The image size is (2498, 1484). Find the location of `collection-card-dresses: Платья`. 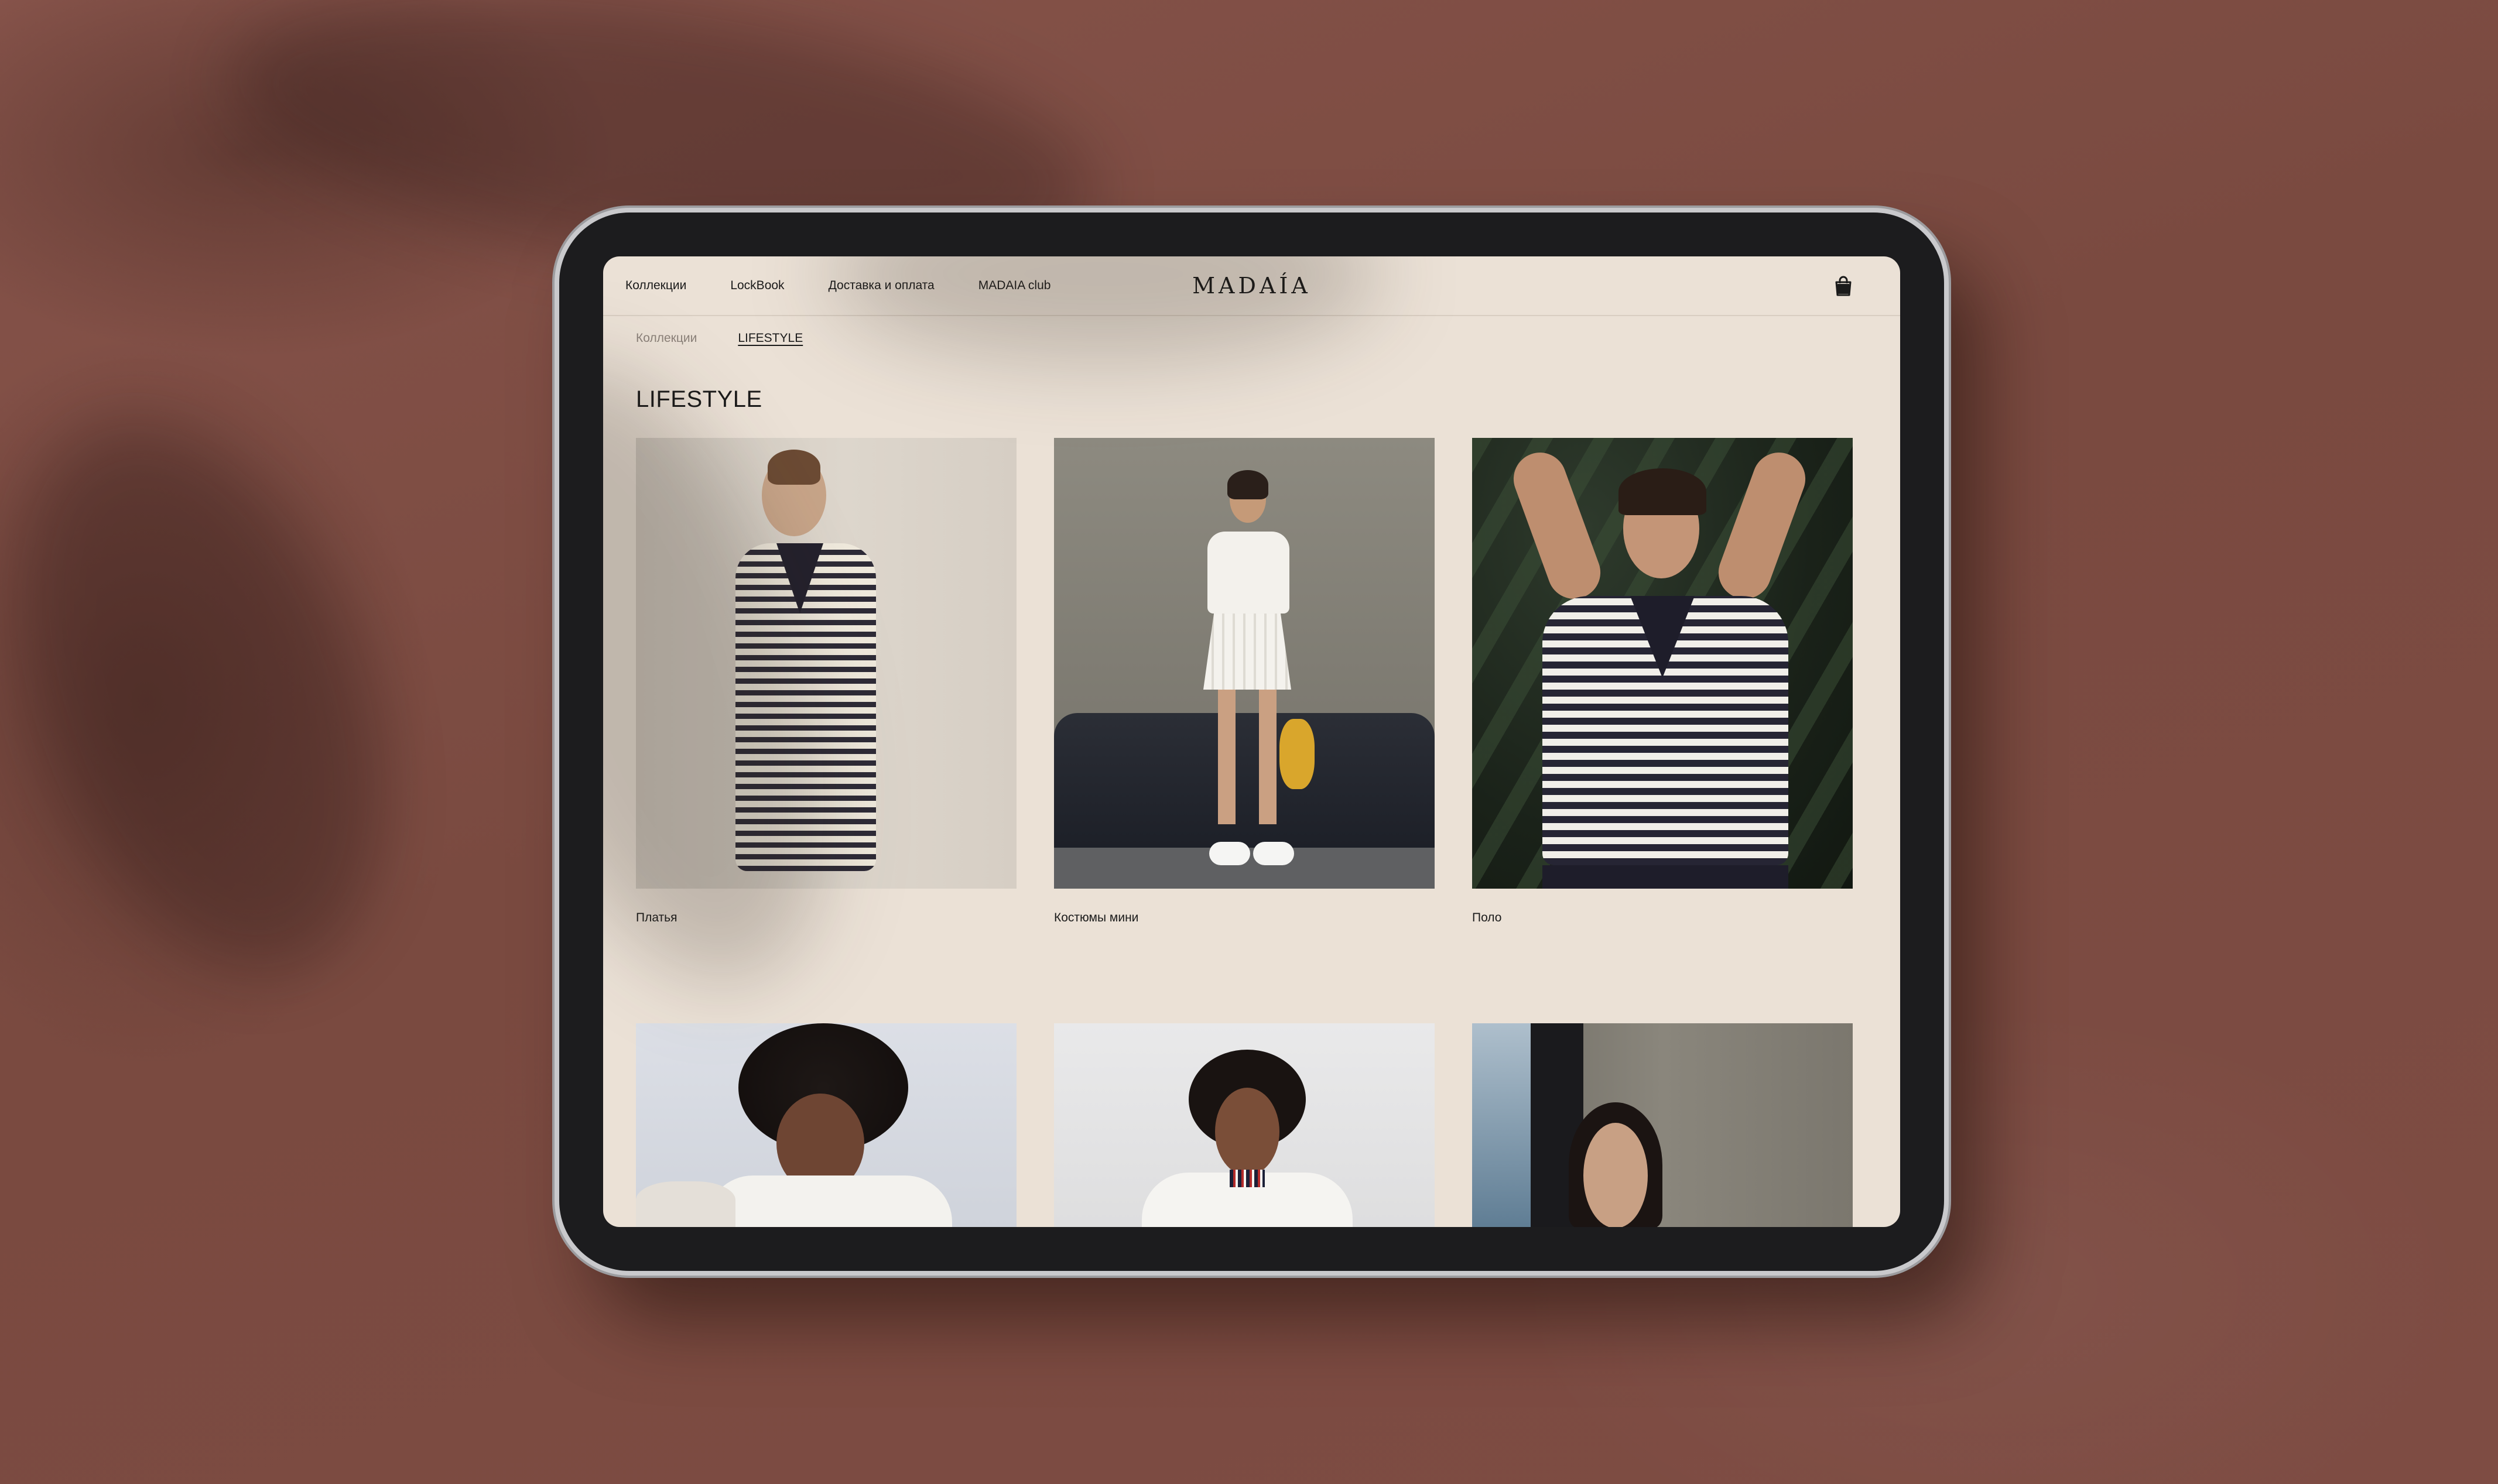

collection-card-dresses: Платья is located at coordinates (826, 681).